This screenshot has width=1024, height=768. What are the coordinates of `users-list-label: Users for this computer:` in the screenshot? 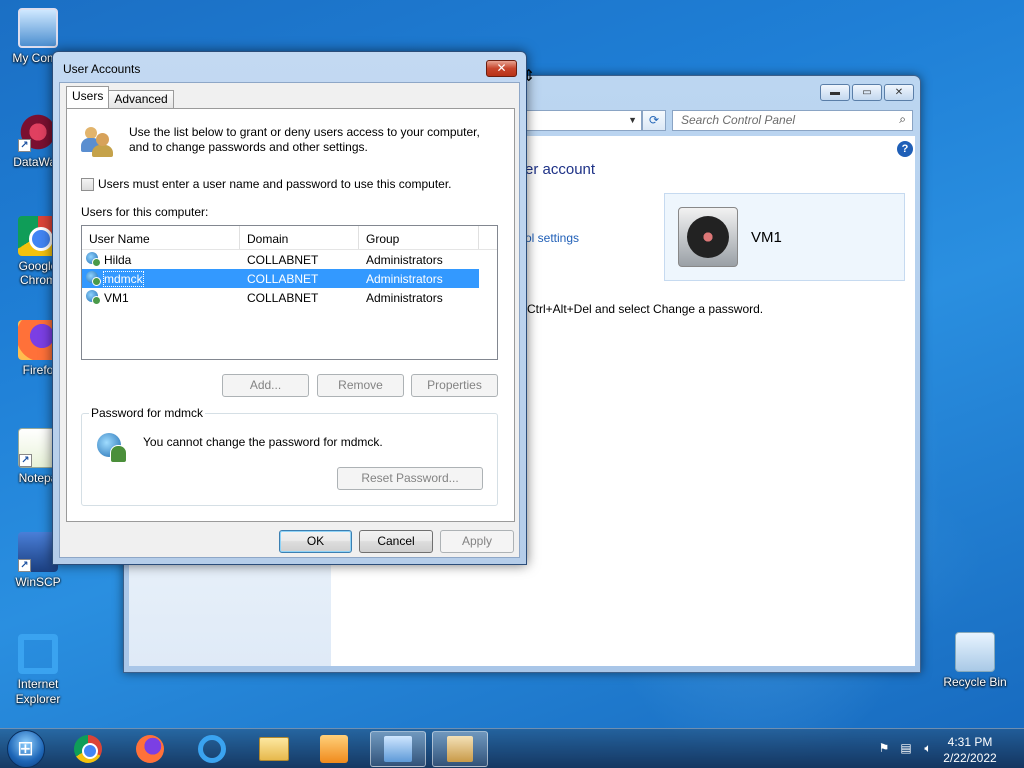 It's located at (145, 212).